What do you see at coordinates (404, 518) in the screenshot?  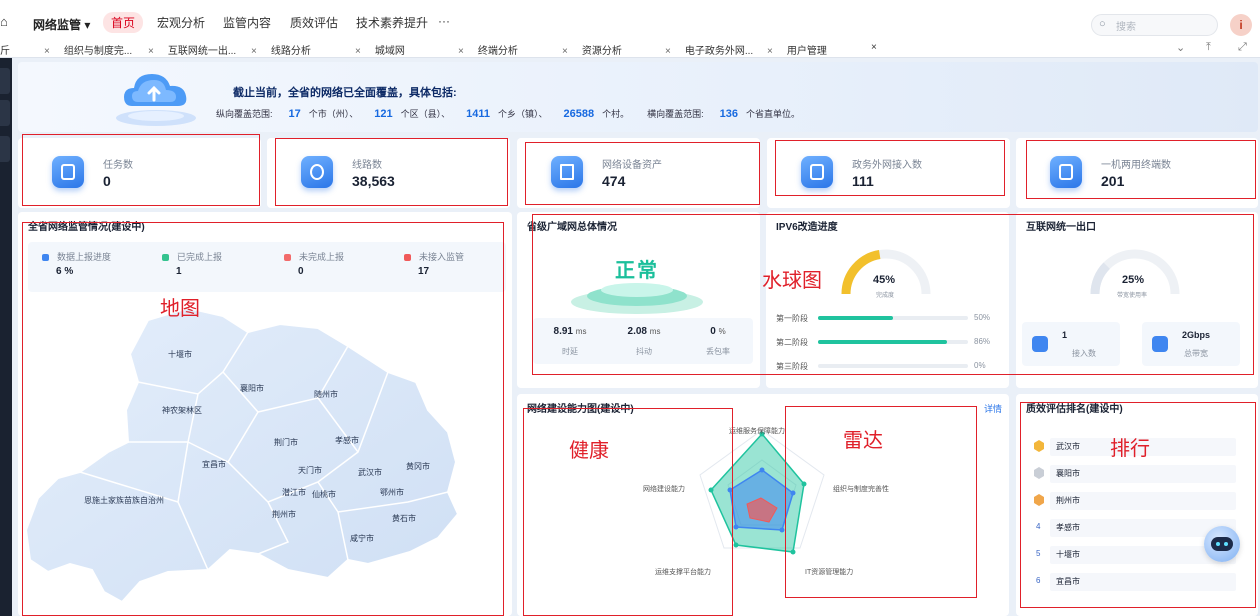 I see `map-city-label: 黄石市` at bounding box center [404, 518].